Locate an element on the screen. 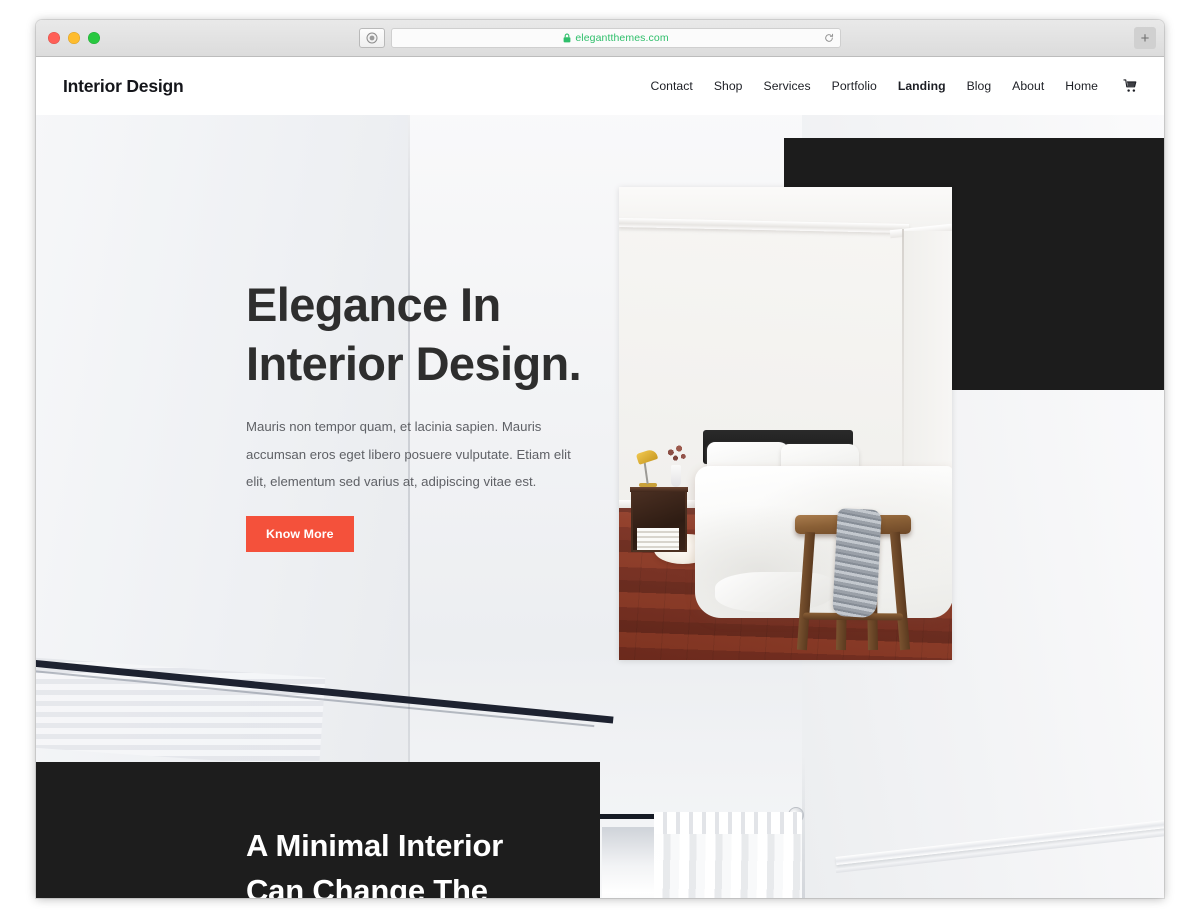 This screenshot has height=917, width=1200. address-bar-url: elegantthemes.com is located at coordinates (622, 38).